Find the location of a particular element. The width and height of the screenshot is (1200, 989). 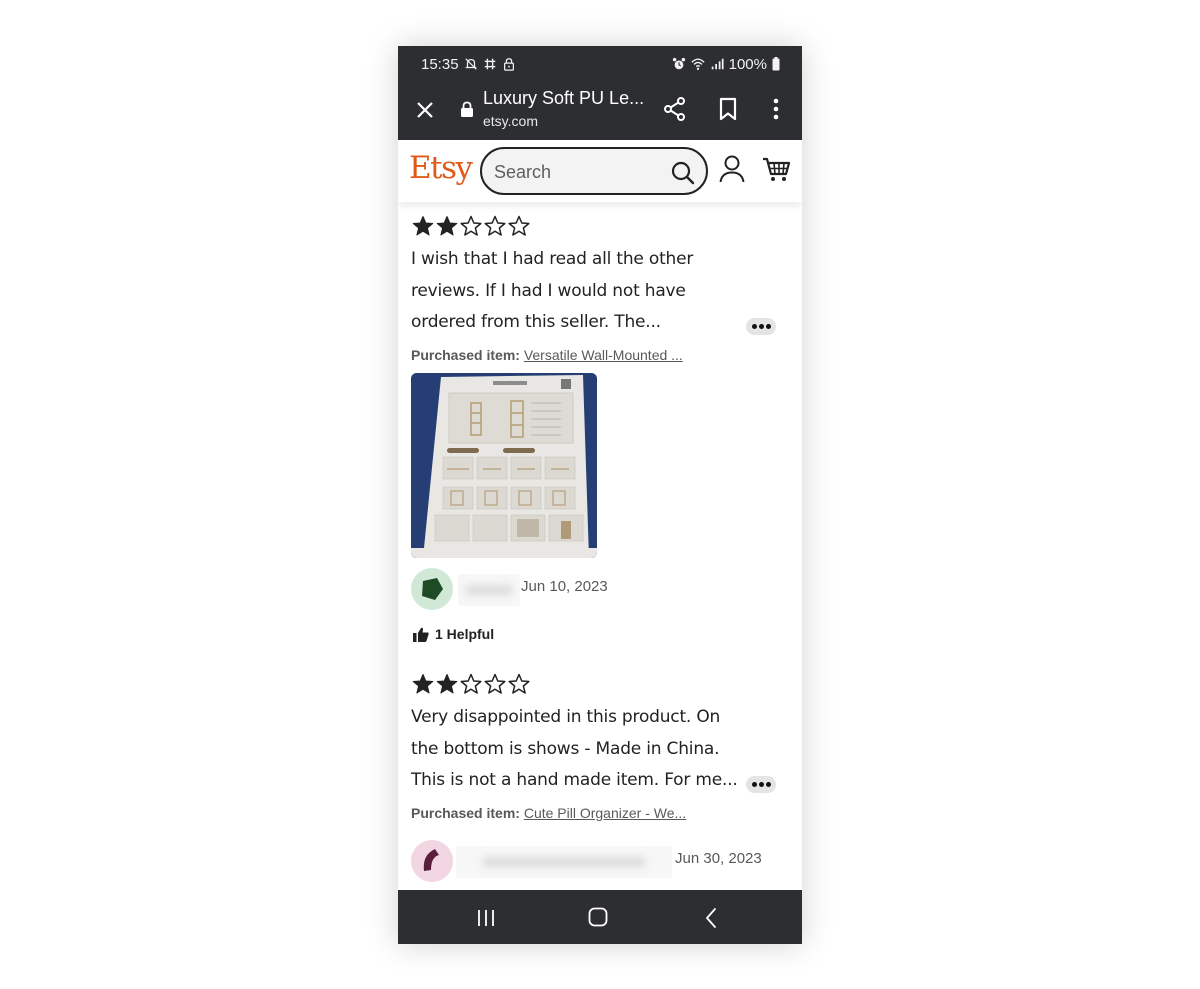

back-icon is located at coordinates (711, 918).